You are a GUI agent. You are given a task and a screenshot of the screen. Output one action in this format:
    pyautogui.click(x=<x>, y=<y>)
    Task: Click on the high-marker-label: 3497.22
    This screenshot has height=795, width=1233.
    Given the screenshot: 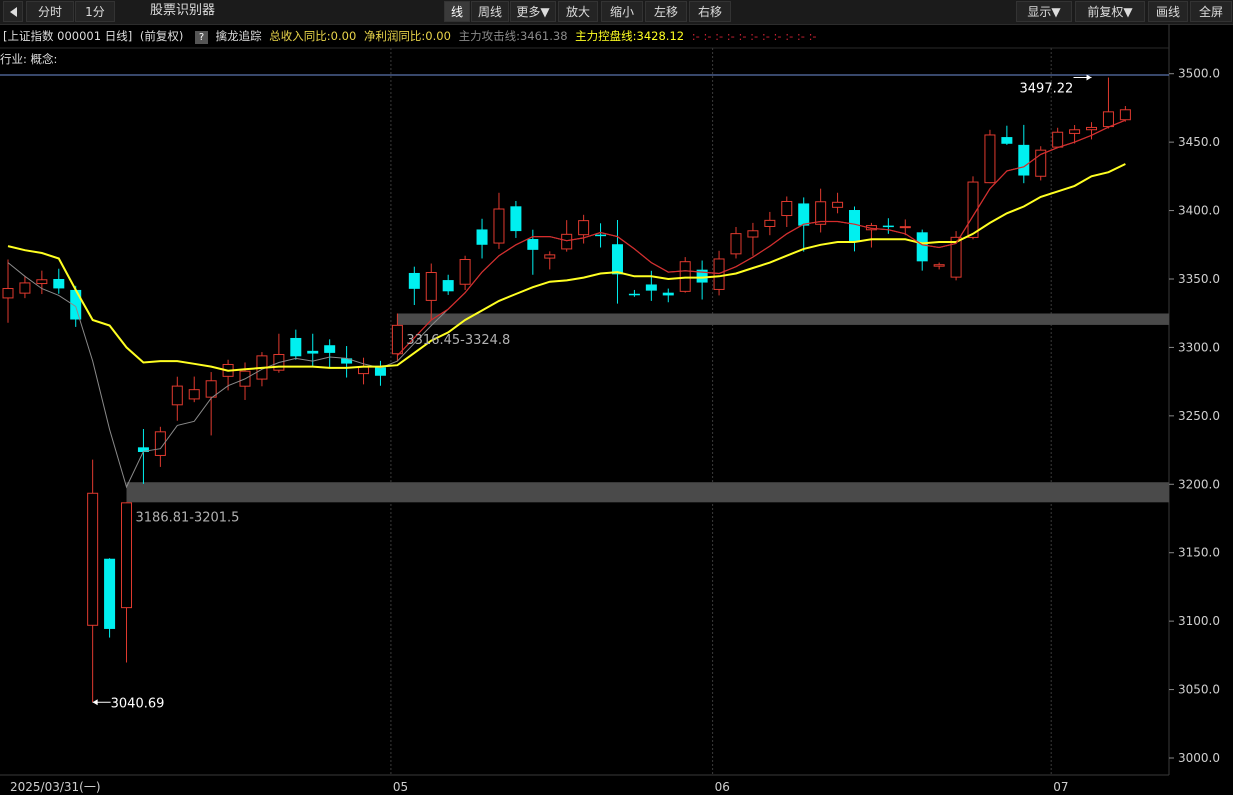 What is the action you would take?
    pyautogui.click(x=1047, y=89)
    